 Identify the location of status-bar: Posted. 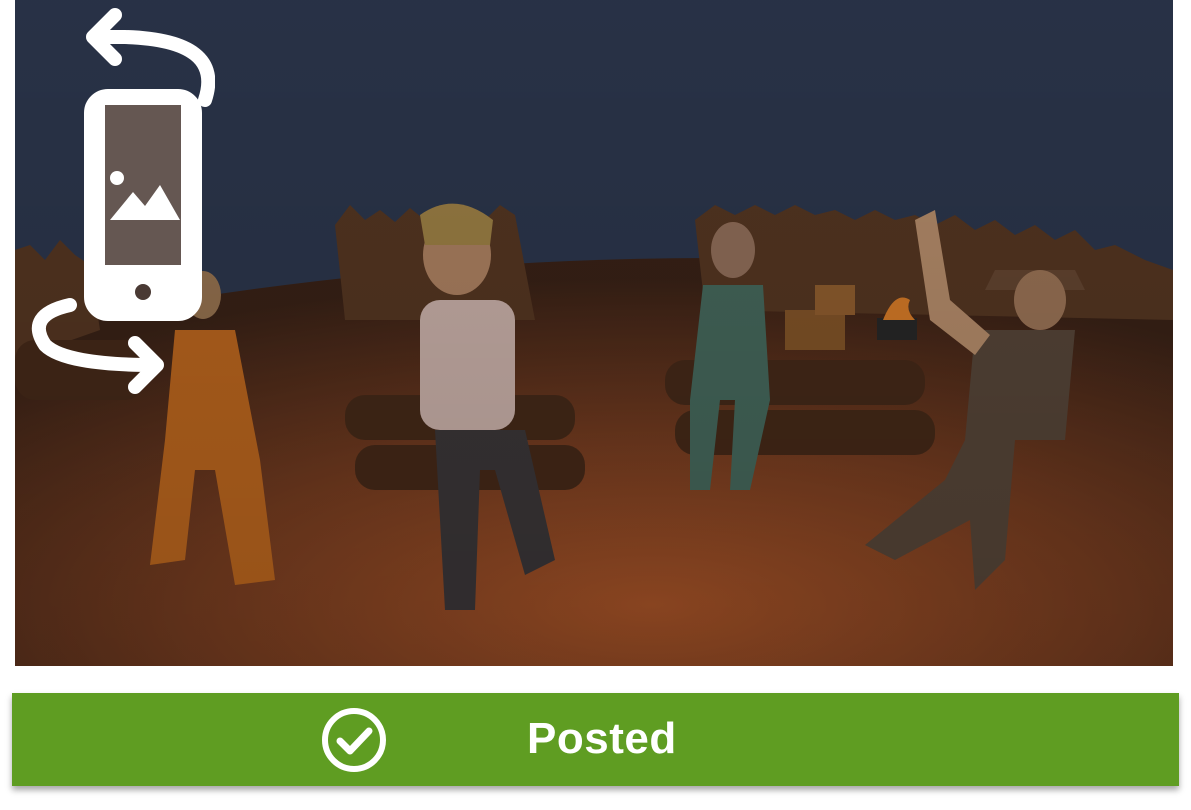
(595, 739).